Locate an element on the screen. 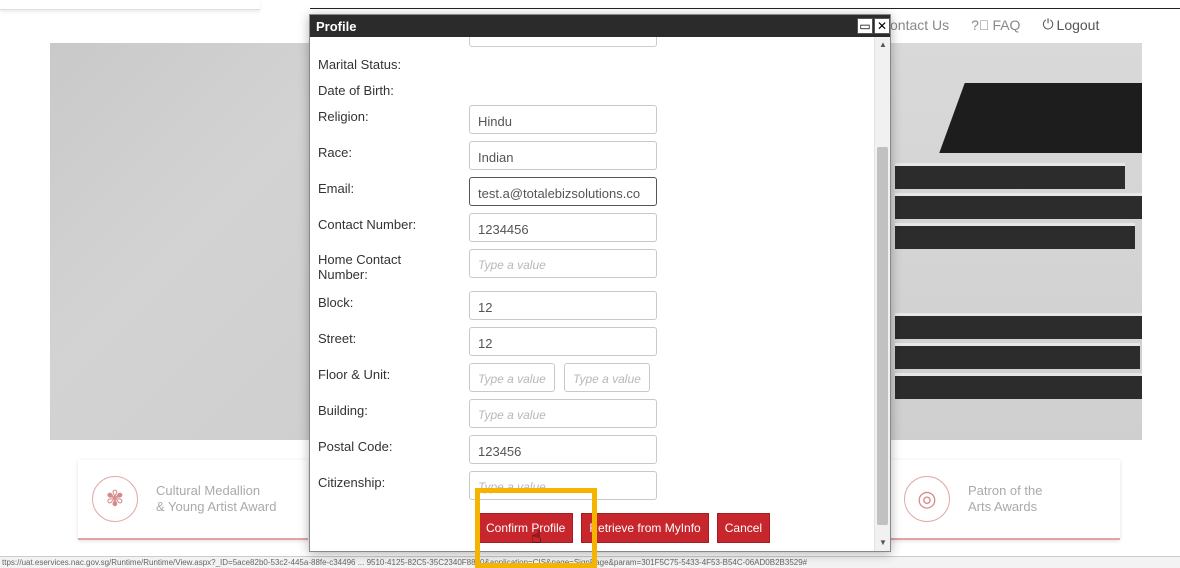 The width and height of the screenshot is (1180, 568). scrolled-input-partial is located at coordinates (563, 42).